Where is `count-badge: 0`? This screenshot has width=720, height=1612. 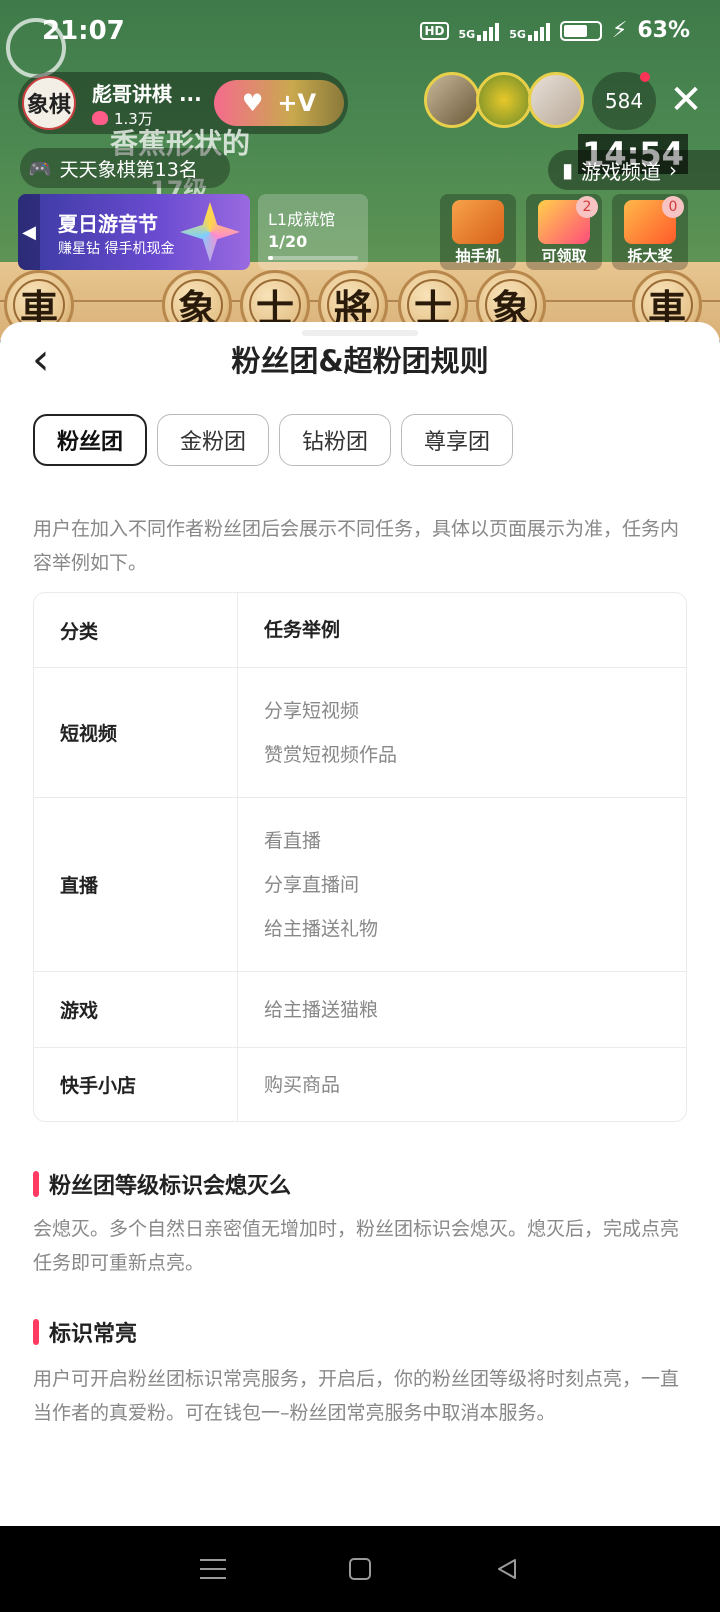 count-badge: 0 is located at coordinates (673, 207).